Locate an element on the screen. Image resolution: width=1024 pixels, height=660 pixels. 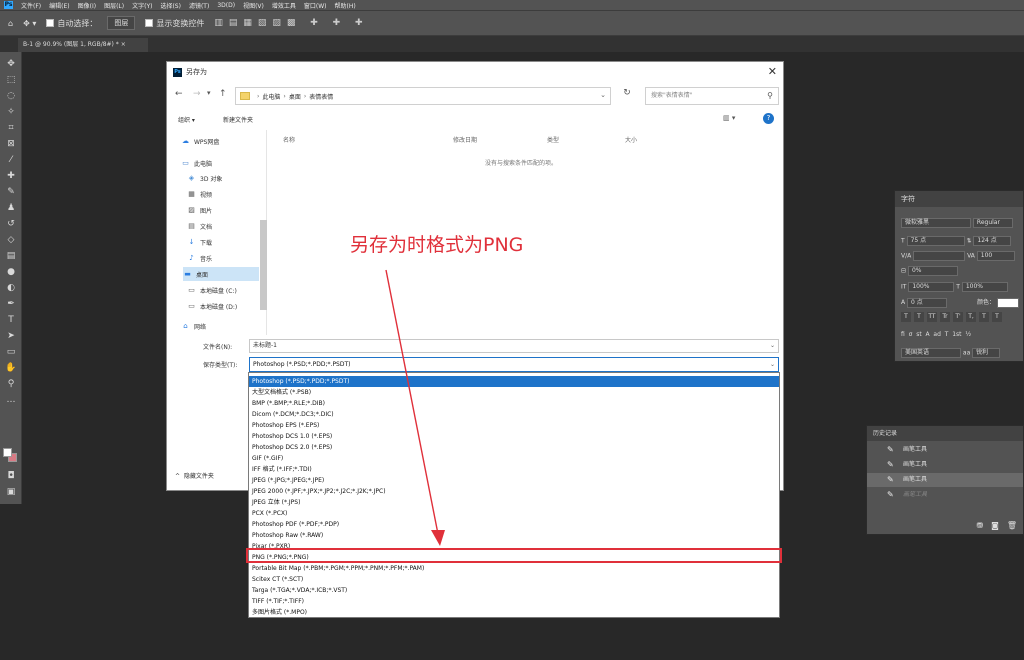
column-type: 类型 is located at coordinates (553, 139).